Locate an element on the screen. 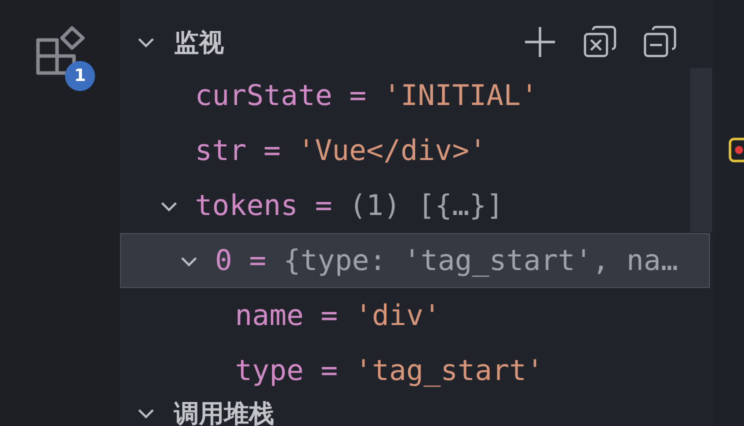 The width and height of the screenshot is (744, 426). variable-name: 0 is located at coordinates (223, 260).